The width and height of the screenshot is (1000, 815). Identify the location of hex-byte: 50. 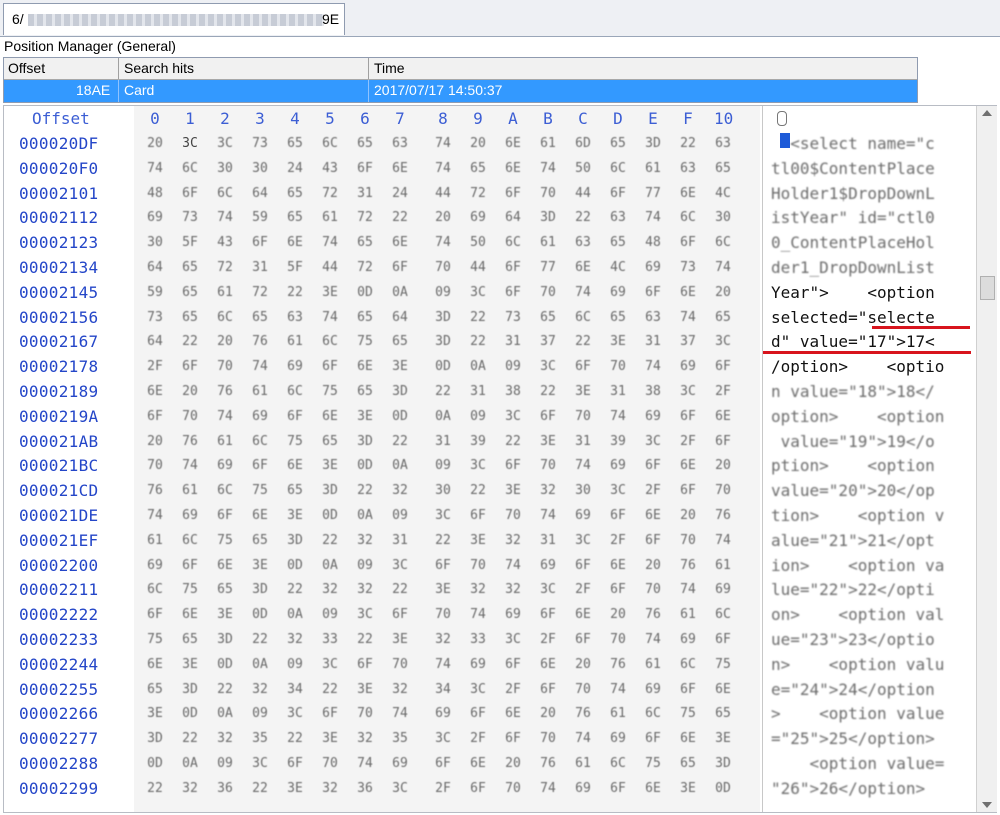
(478, 242).